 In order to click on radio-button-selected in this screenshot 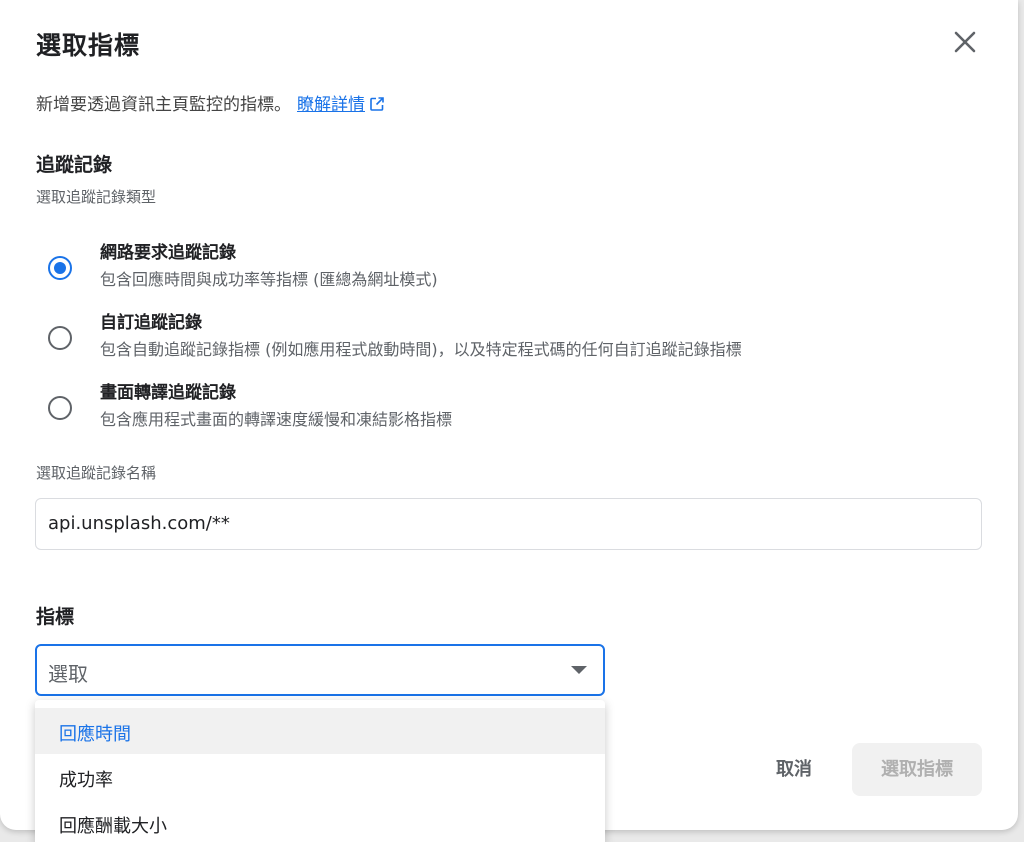, I will do `click(60, 268)`.